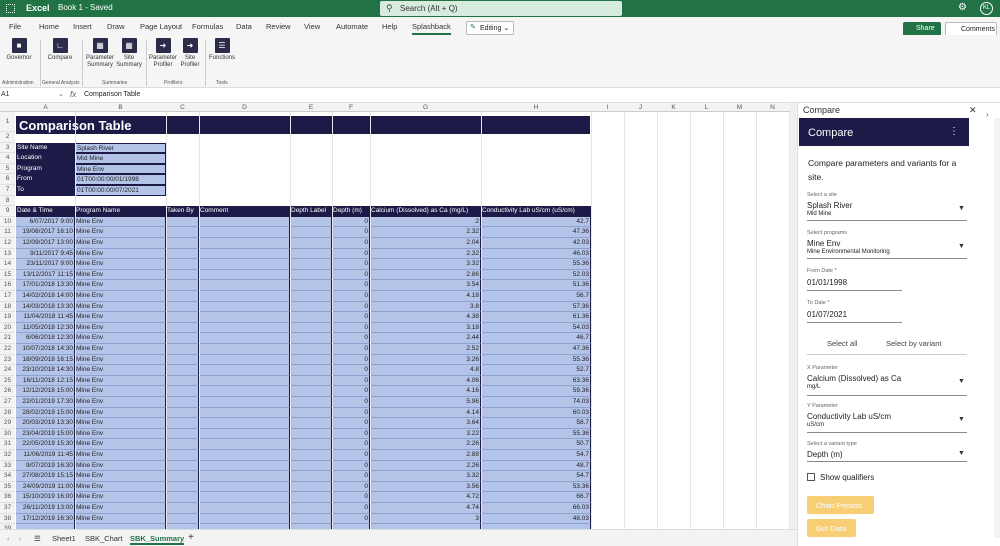 The width and height of the screenshot is (1000, 546). What do you see at coordinates (425, 466) in the screenshot?
I see `calcium-cell: 2.26` at bounding box center [425, 466].